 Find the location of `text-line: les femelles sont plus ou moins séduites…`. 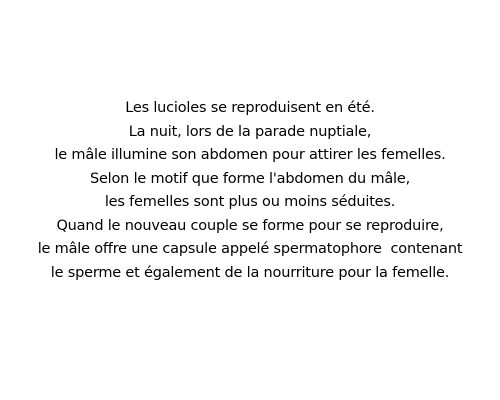

text-line: les femelles sont plus ou moins séduites… is located at coordinates (250, 202).